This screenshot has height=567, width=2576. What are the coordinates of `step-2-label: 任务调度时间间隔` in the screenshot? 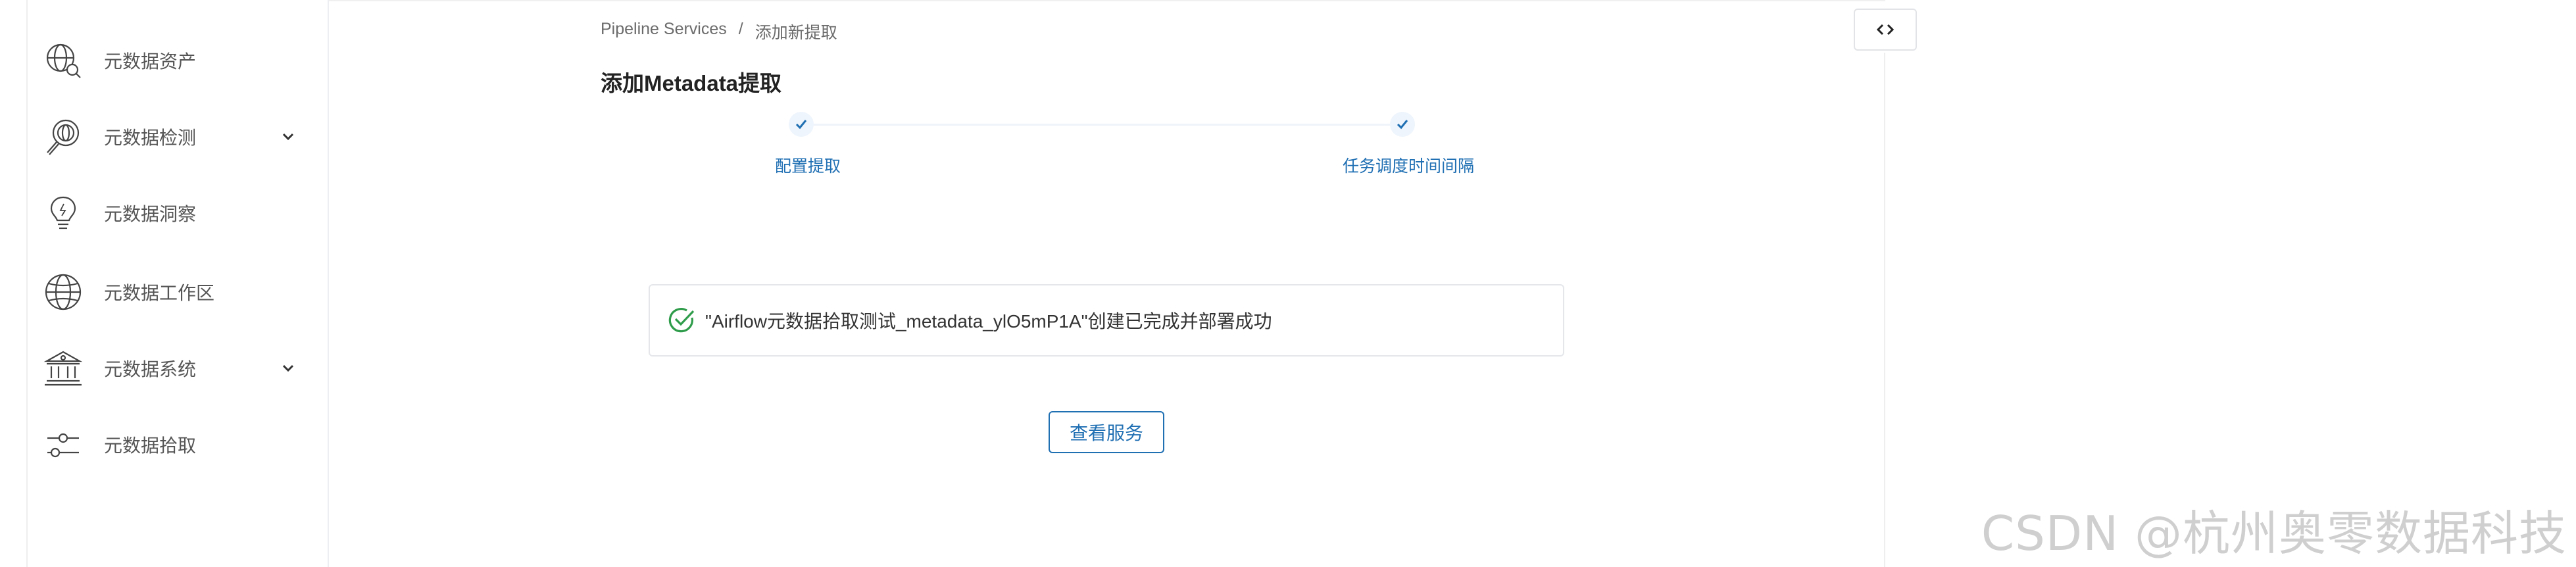 It's located at (1409, 166).